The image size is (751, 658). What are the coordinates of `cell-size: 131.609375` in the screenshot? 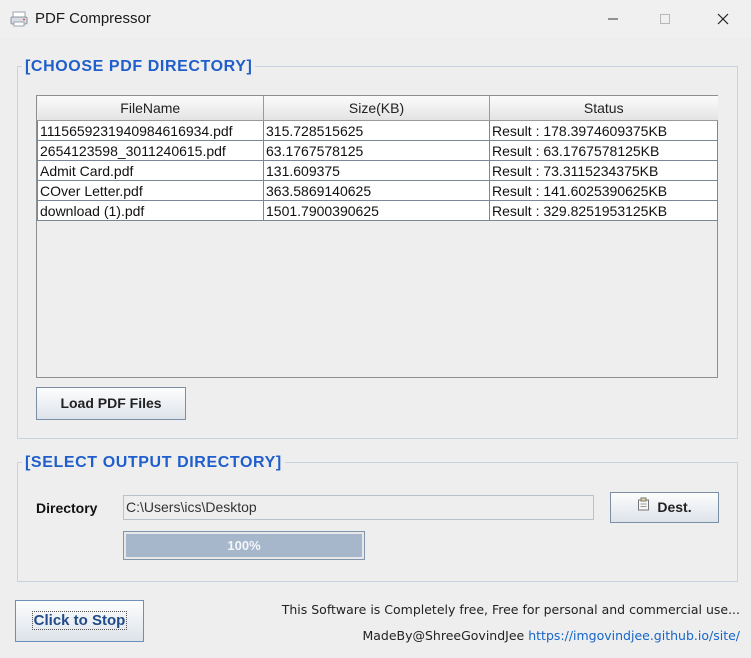 It's located at (376, 170).